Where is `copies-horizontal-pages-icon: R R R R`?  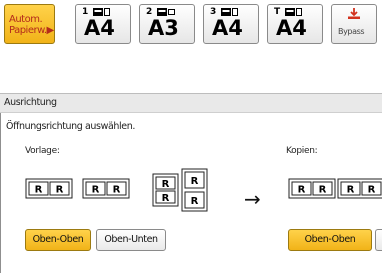 copies-horizontal-pages-icon: R R R R is located at coordinates (335, 188).